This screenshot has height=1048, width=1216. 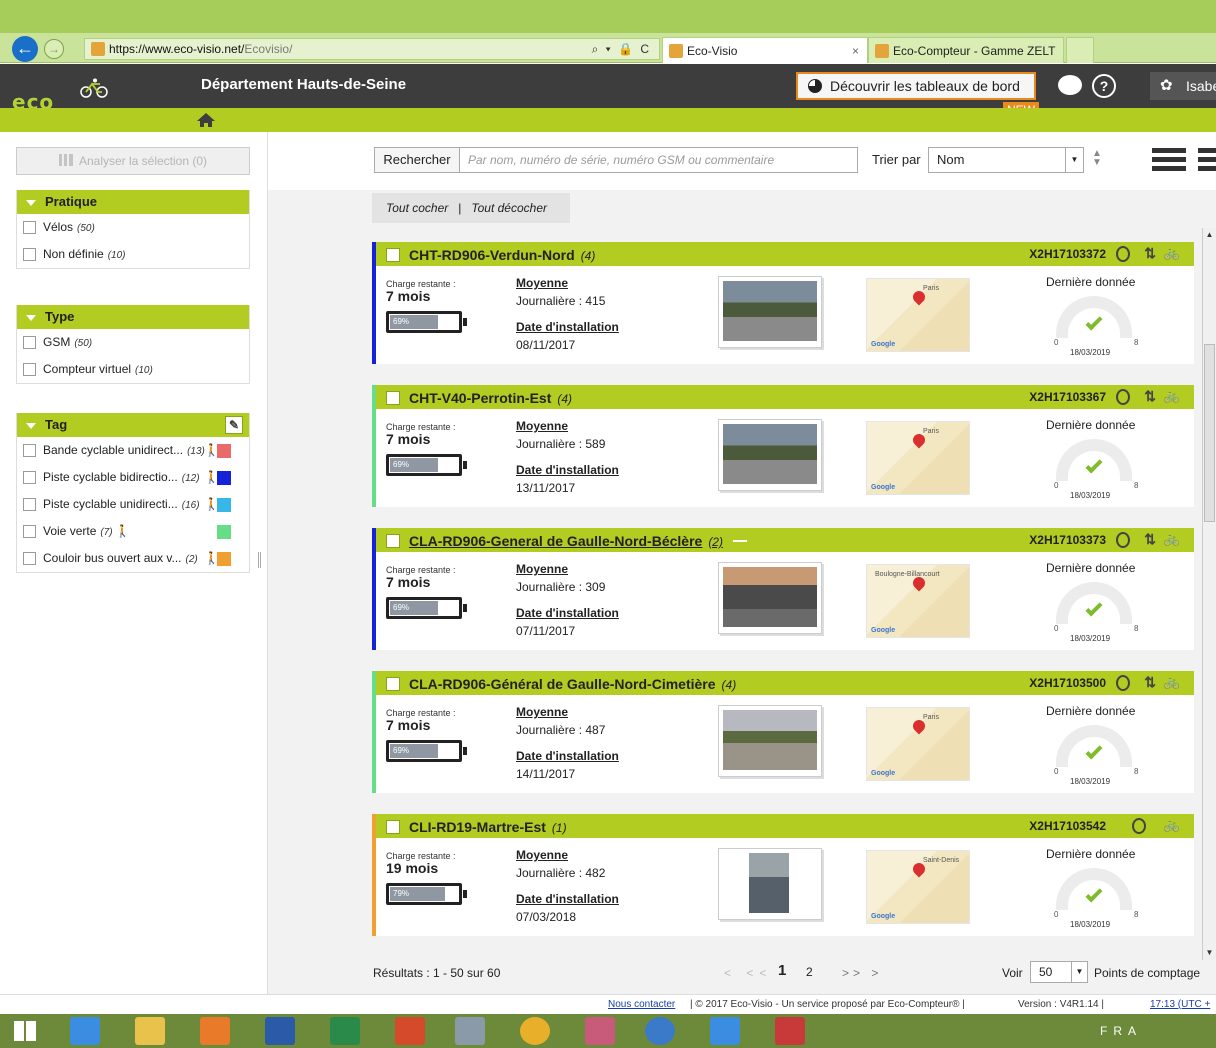 What do you see at coordinates (133, 477) in the screenshot?
I see `tag-item: Piste cyclable bidirectio... (12) 🚶` at bounding box center [133, 477].